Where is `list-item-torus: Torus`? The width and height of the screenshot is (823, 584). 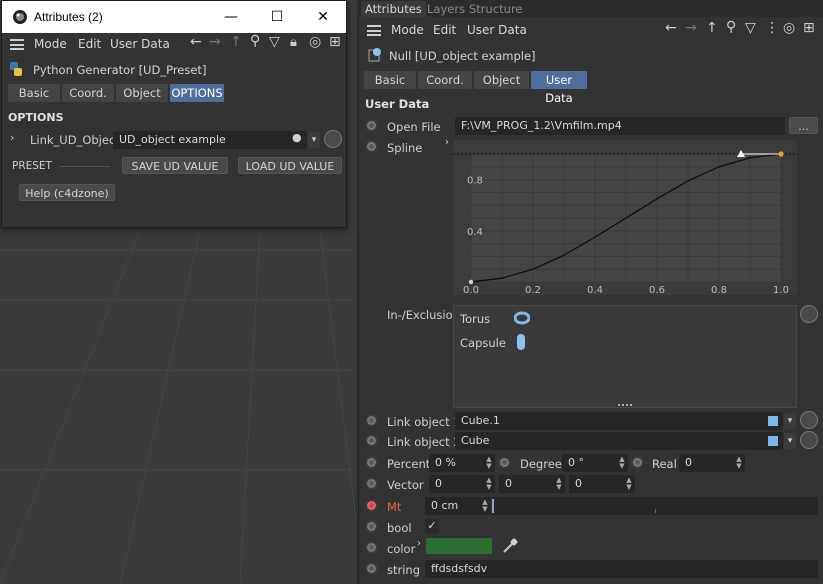
list-item-torus: Torus is located at coordinates (475, 319).